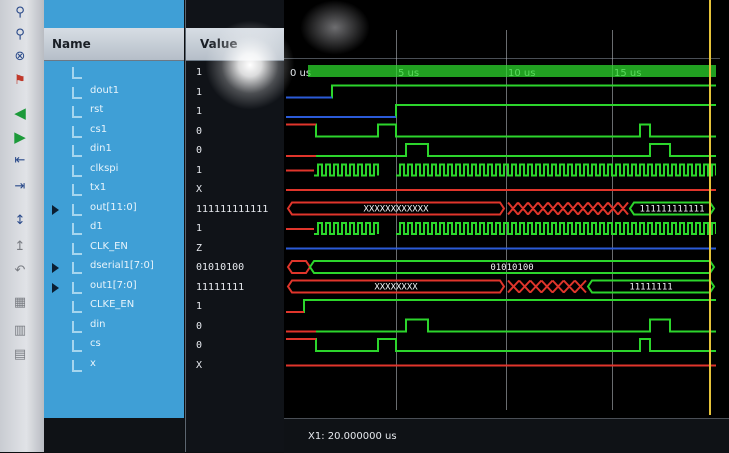 This screenshot has width=729, height=453. I want to click on signal-row: d1, so click(114, 228).